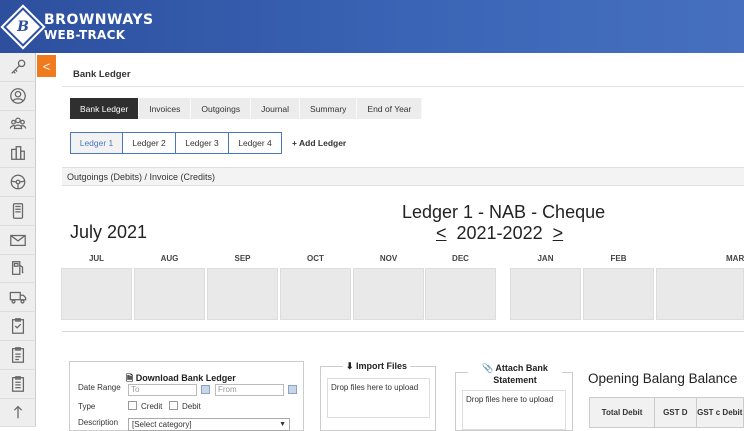 This screenshot has width=744, height=431. What do you see at coordinates (98, 422) in the screenshot?
I see `description-label: Description` at bounding box center [98, 422].